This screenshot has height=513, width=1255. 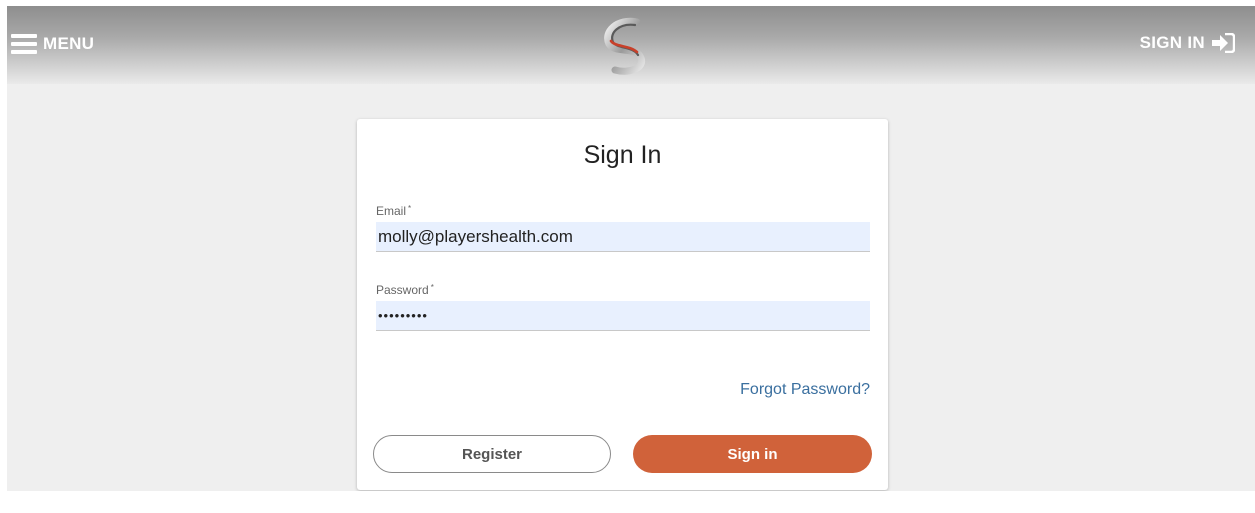 What do you see at coordinates (24, 44) in the screenshot?
I see `hamburger-icon` at bounding box center [24, 44].